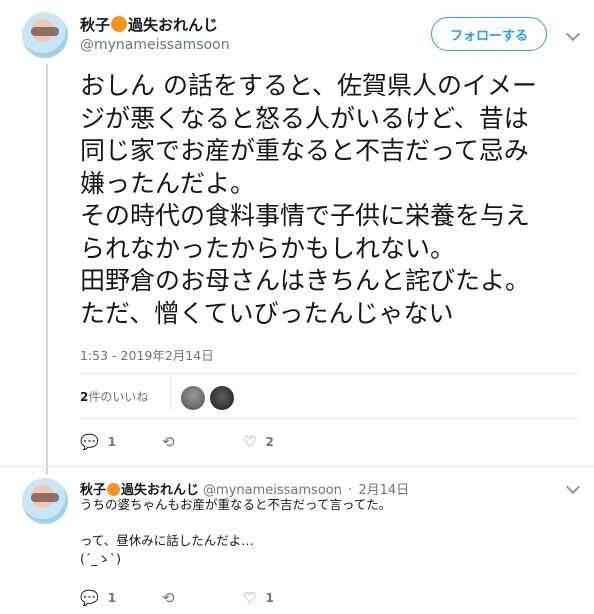 The image size is (594, 614). Describe the element at coordinates (155, 45) in the screenshot. I see `author-handle: @mynameissamsoon` at that location.